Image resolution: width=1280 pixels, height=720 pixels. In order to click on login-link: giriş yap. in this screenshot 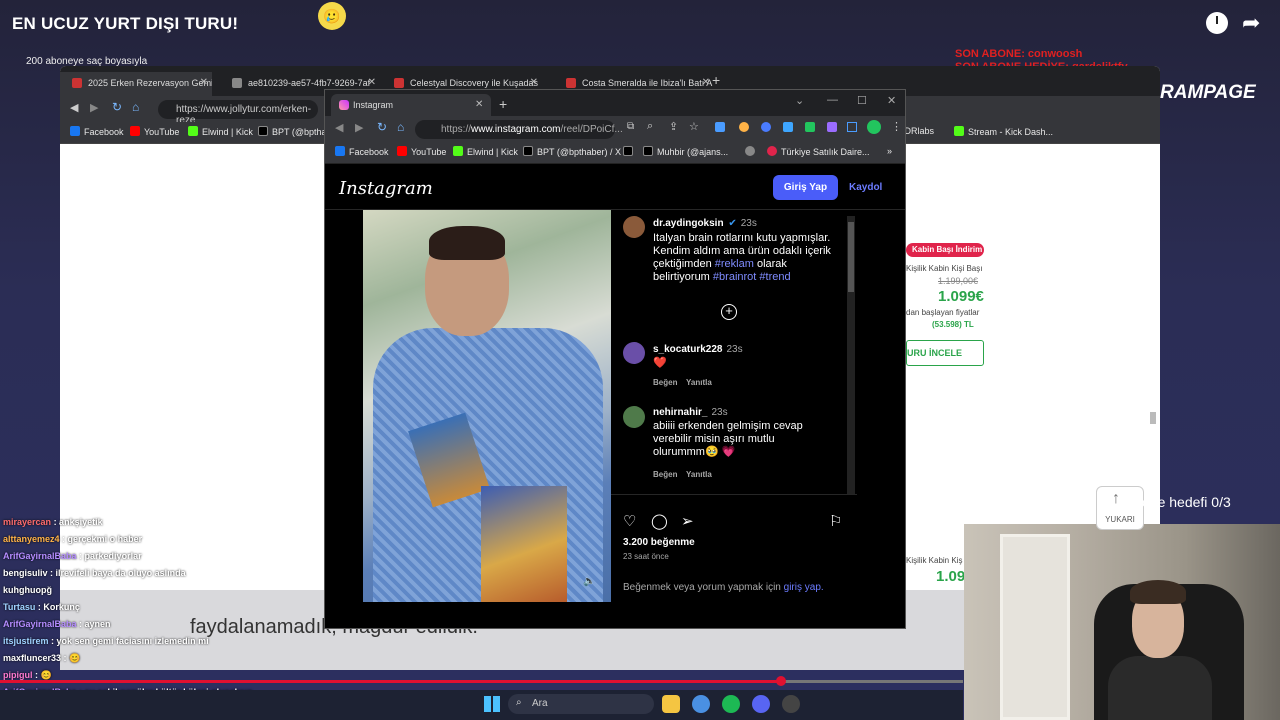, I will do `click(804, 587)`.